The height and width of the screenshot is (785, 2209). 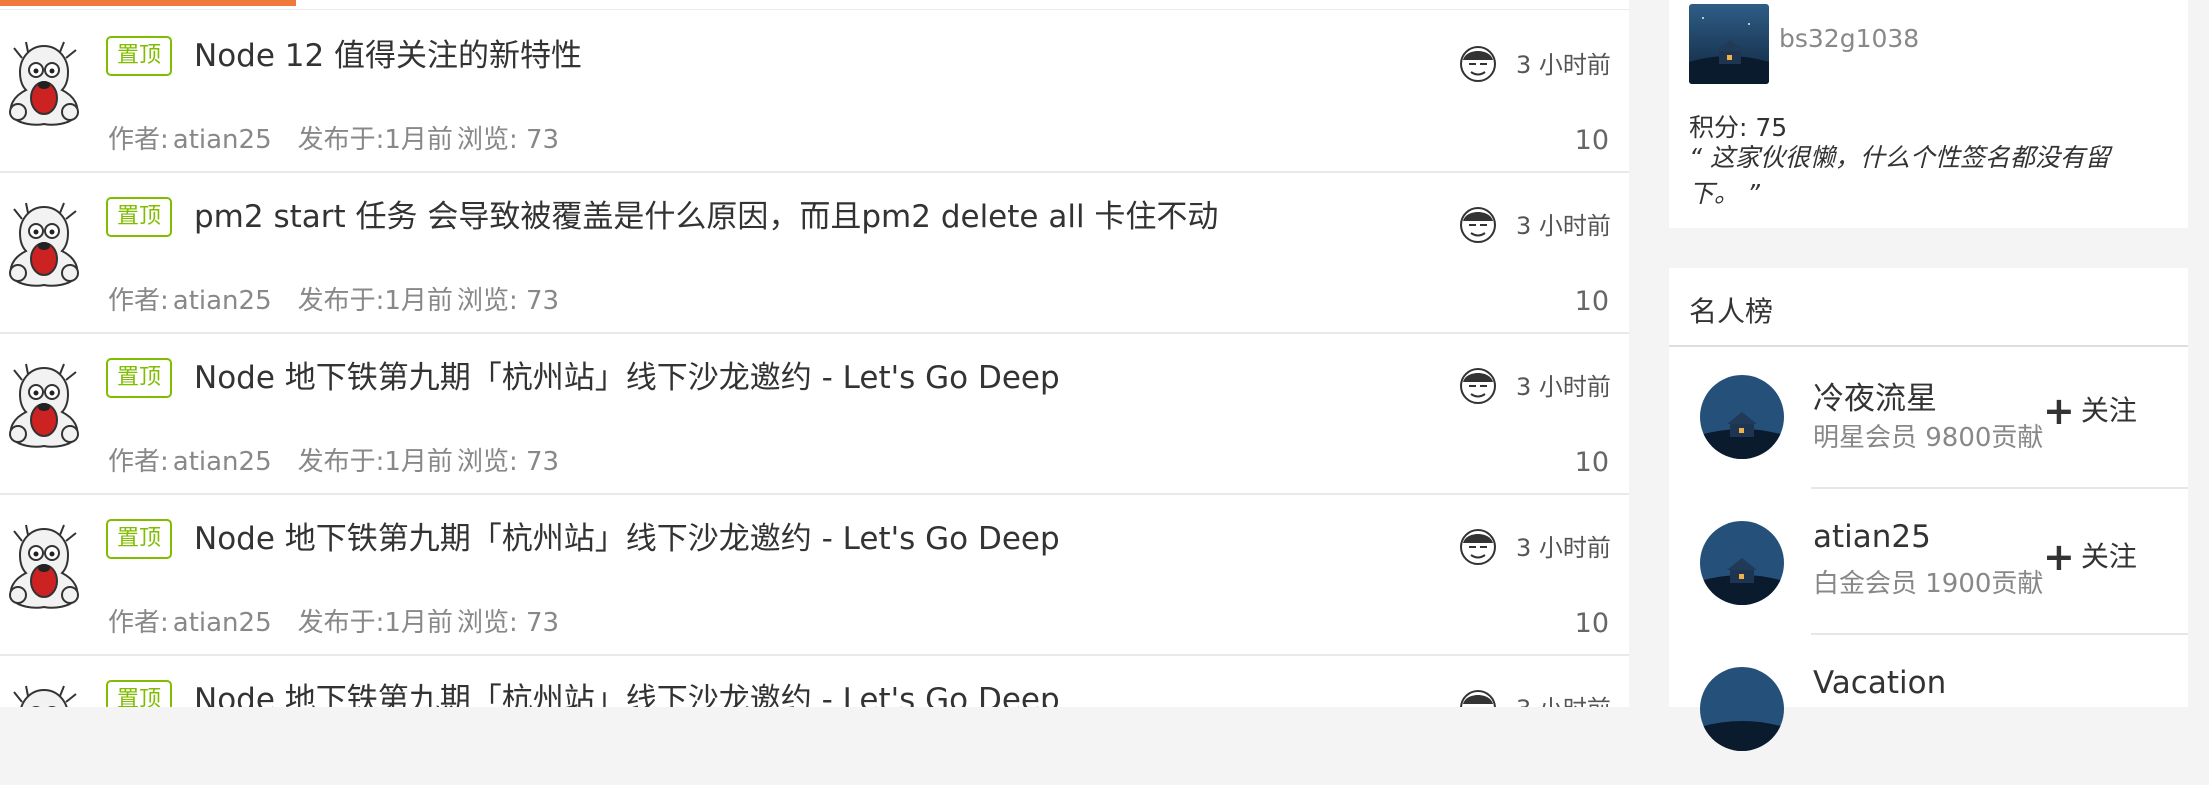 What do you see at coordinates (148, 3) in the screenshot?
I see `active-tab-indicator` at bounding box center [148, 3].